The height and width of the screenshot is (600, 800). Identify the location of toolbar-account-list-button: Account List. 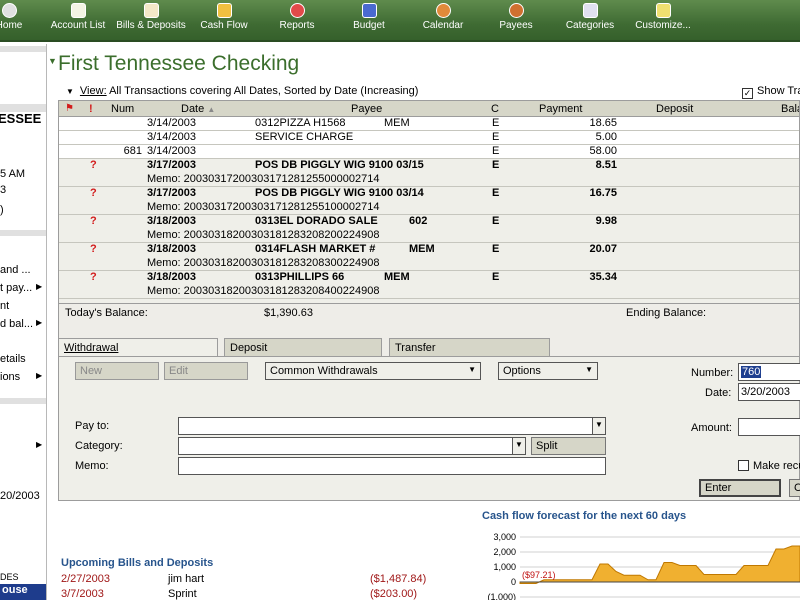
(78, 20).